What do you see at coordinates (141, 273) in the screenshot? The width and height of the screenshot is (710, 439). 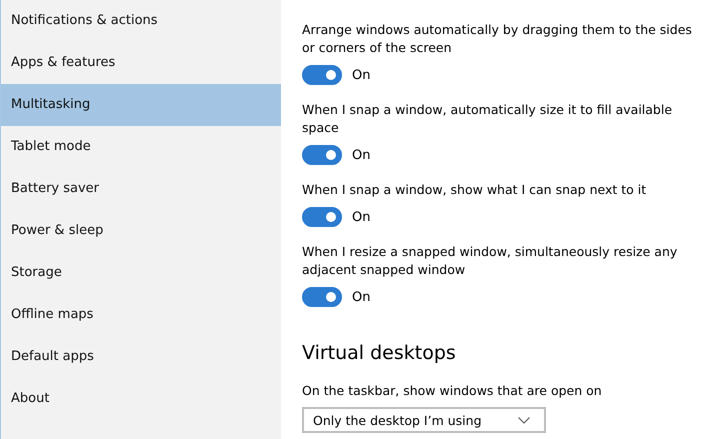 I see `sidebar-item: Storage` at bounding box center [141, 273].